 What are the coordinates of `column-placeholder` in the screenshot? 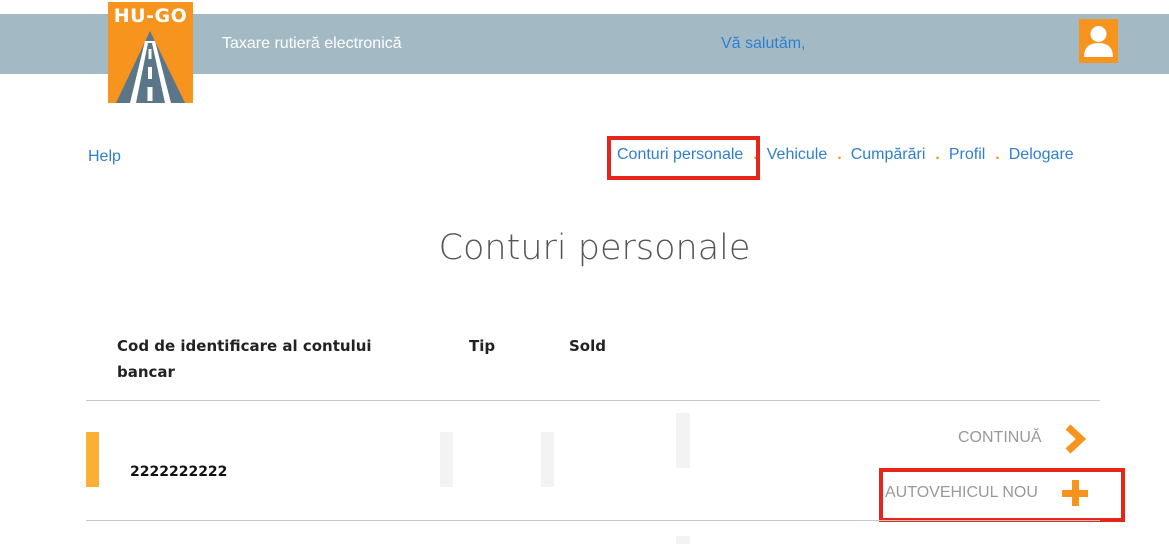 It's located at (683, 440).